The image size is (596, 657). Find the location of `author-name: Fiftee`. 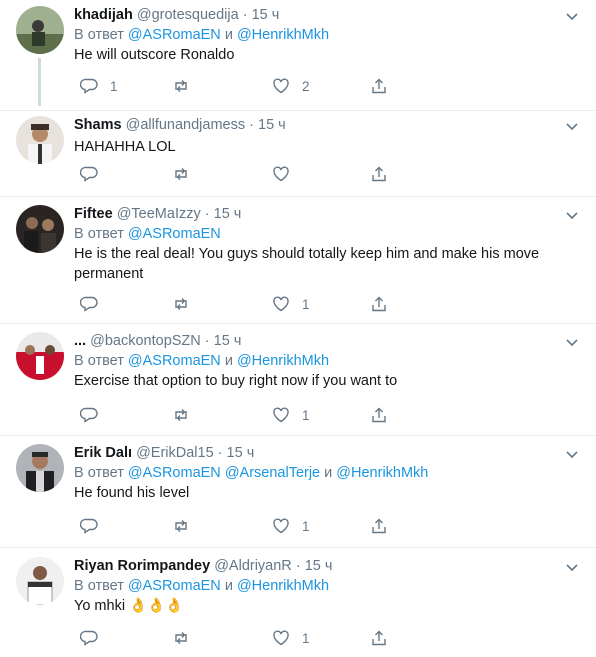

author-name: Fiftee is located at coordinates (93, 214).